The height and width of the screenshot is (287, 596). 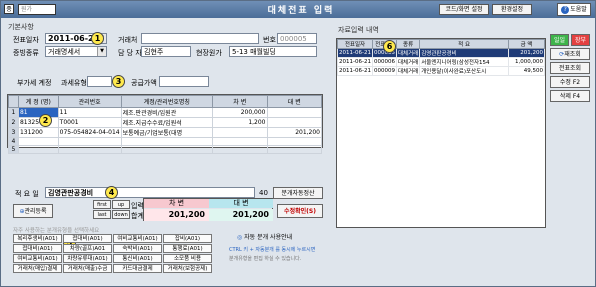 I want to click on history-amount: 201,200, so click(x=526, y=53).